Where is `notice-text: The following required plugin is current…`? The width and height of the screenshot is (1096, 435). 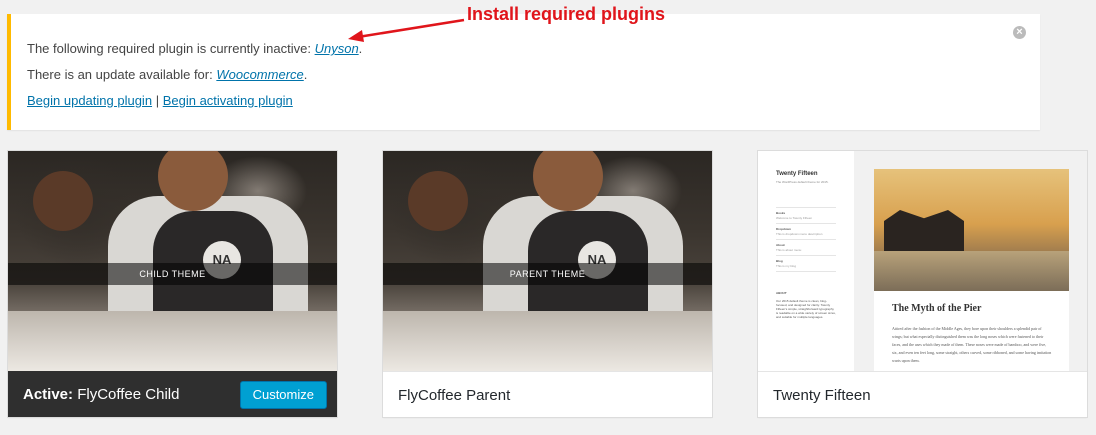
notice-text: The following required plugin is current… is located at coordinates (171, 48).